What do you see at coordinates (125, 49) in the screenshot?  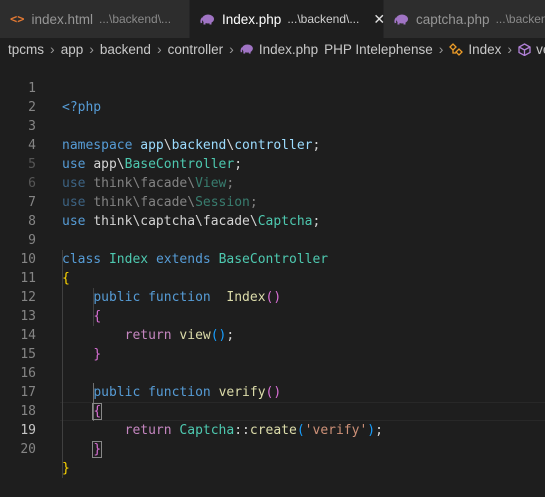 I see `breadcrumb-item-backend: backend` at bounding box center [125, 49].